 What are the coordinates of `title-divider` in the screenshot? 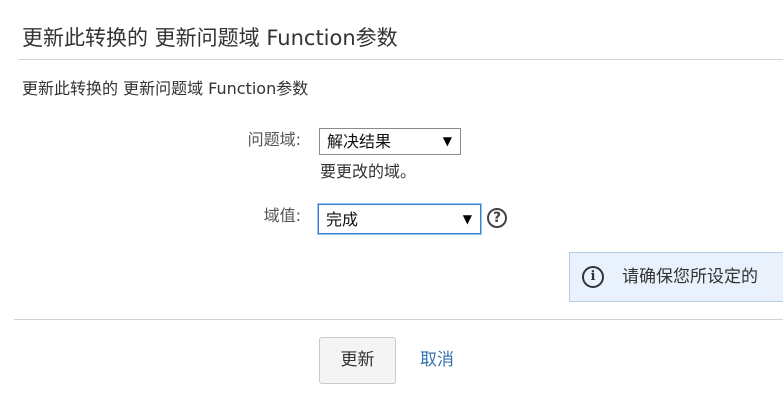 It's located at (400, 59).